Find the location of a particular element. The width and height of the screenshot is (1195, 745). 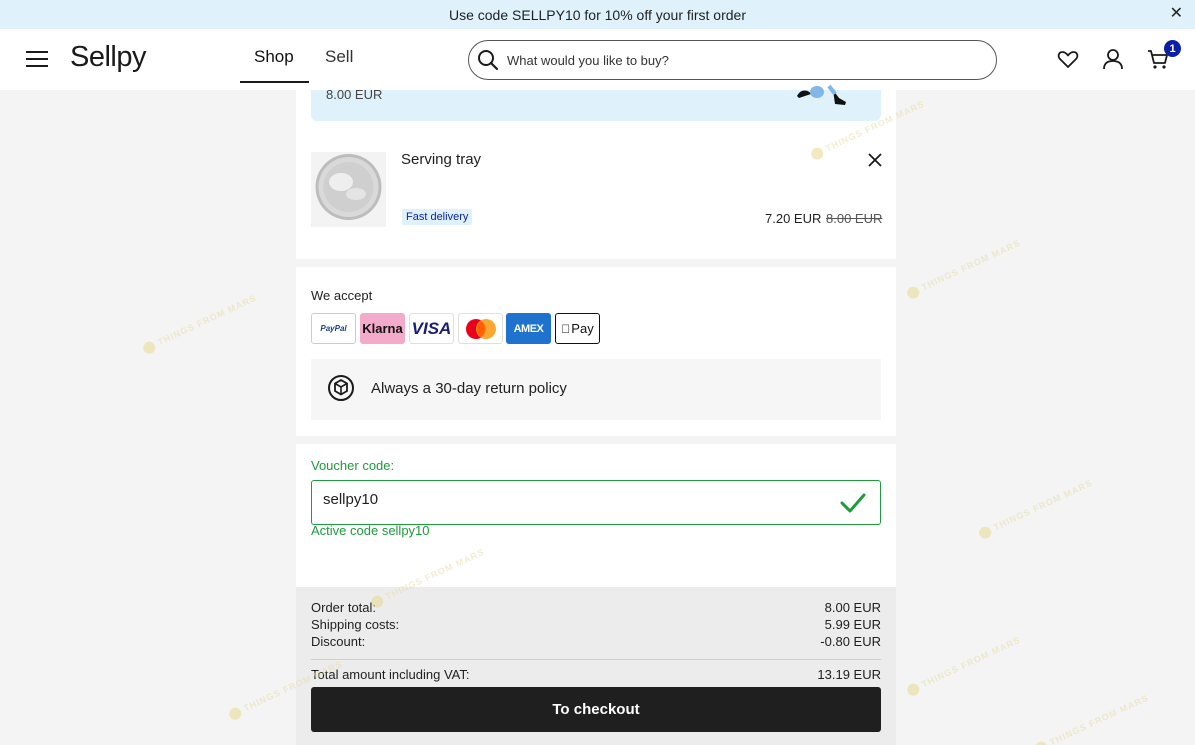

paypal-label: PayPal is located at coordinates (333, 328).